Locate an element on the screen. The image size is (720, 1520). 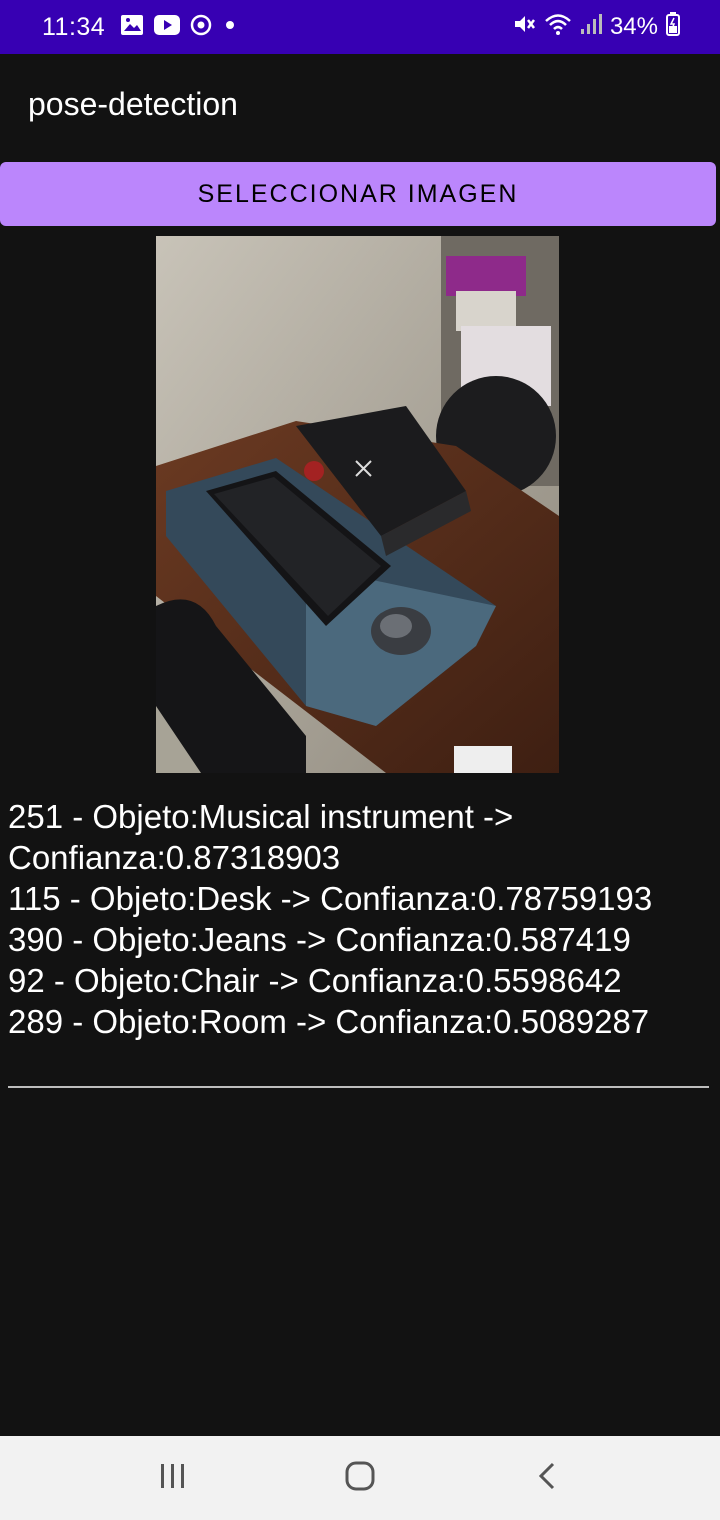
back-button is located at coordinates (547, 1478).